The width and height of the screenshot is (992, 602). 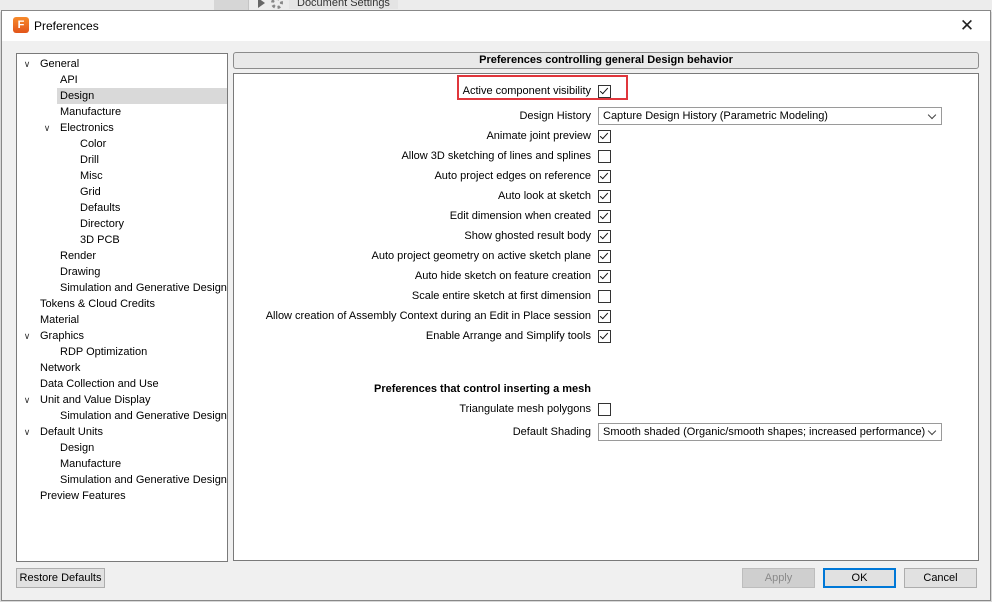 I want to click on option-label: Show ghosted result body, so click(x=527, y=236).